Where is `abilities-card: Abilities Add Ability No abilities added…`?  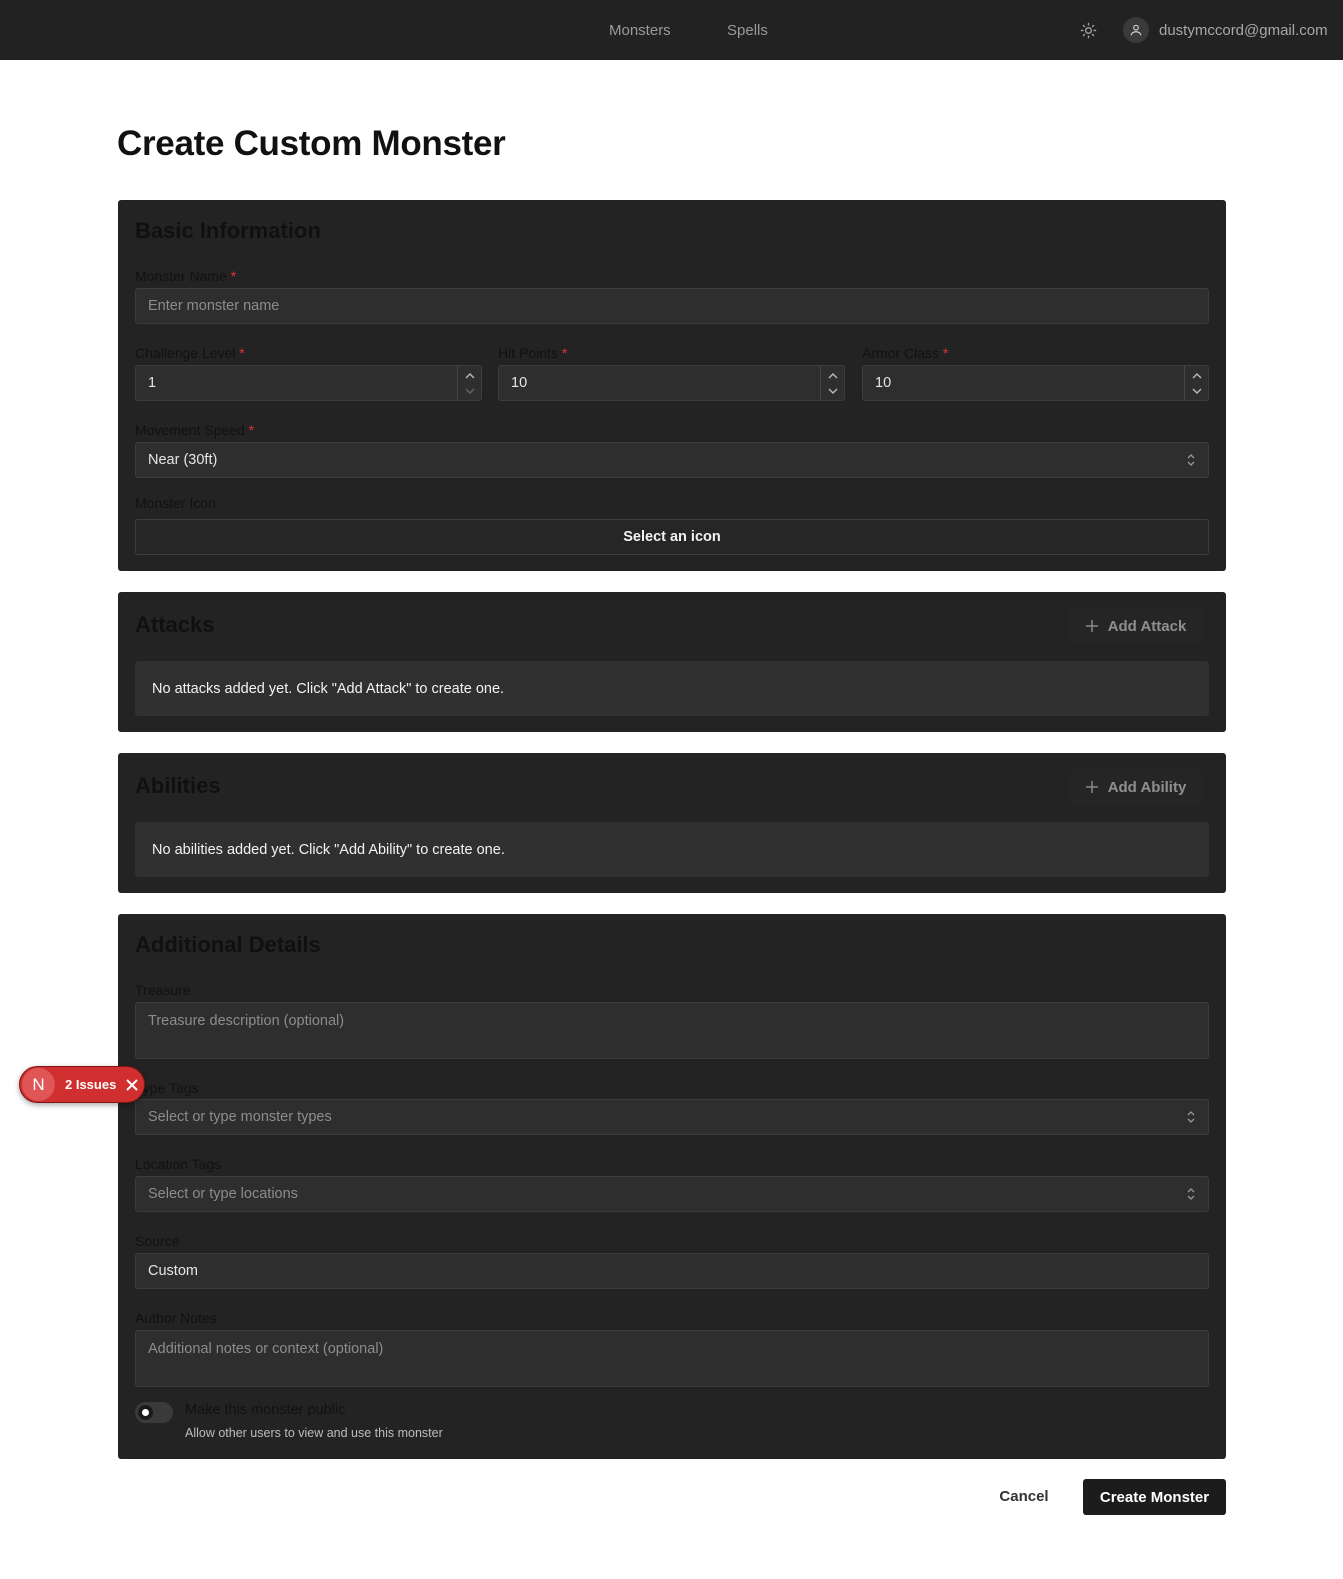
abilities-card: Abilities Add Ability No abilities added… is located at coordinates (672, 823).